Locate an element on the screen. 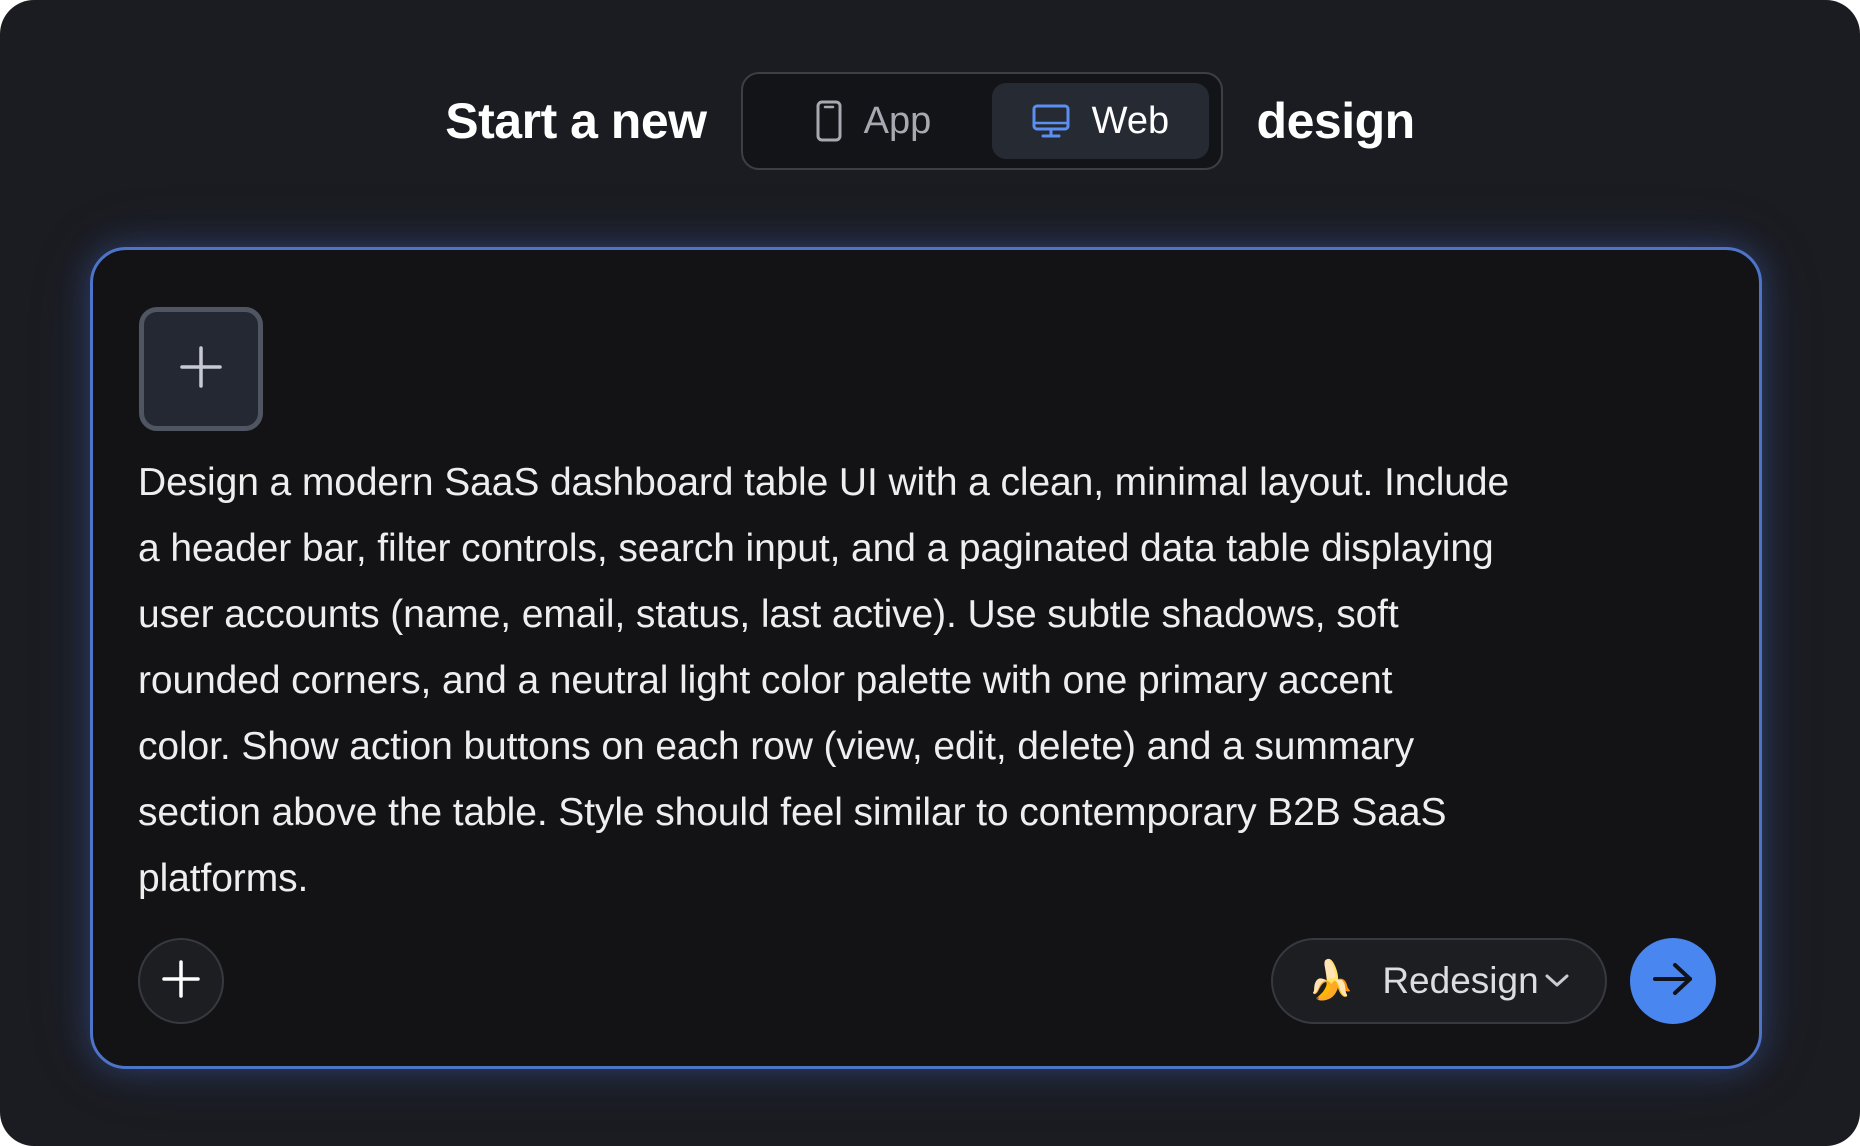 The width and height of the screenshot is (1860, 1146). arrow-right-icon is located at coordinates (1673, 981).